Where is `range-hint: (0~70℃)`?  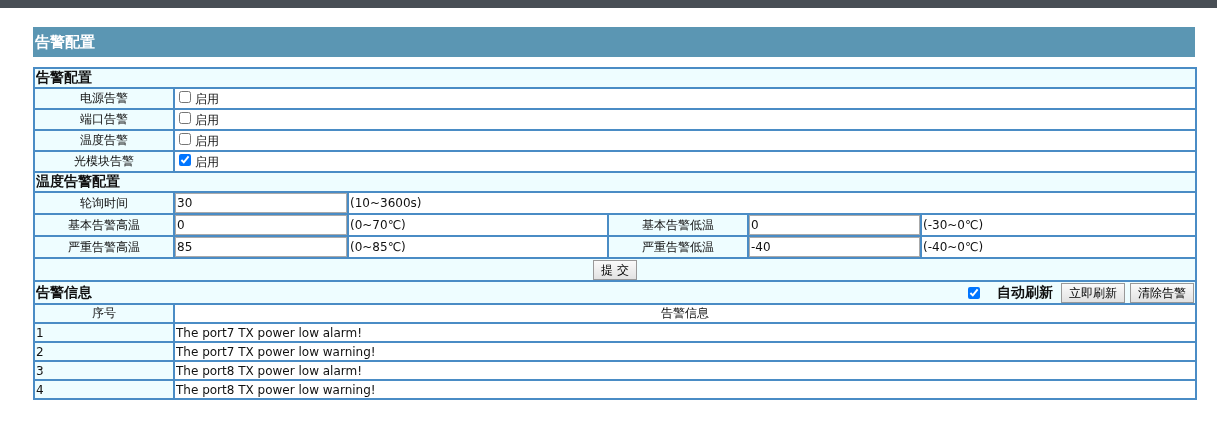
range-hint: (0~70℃) is located at coordinates (478, 225).